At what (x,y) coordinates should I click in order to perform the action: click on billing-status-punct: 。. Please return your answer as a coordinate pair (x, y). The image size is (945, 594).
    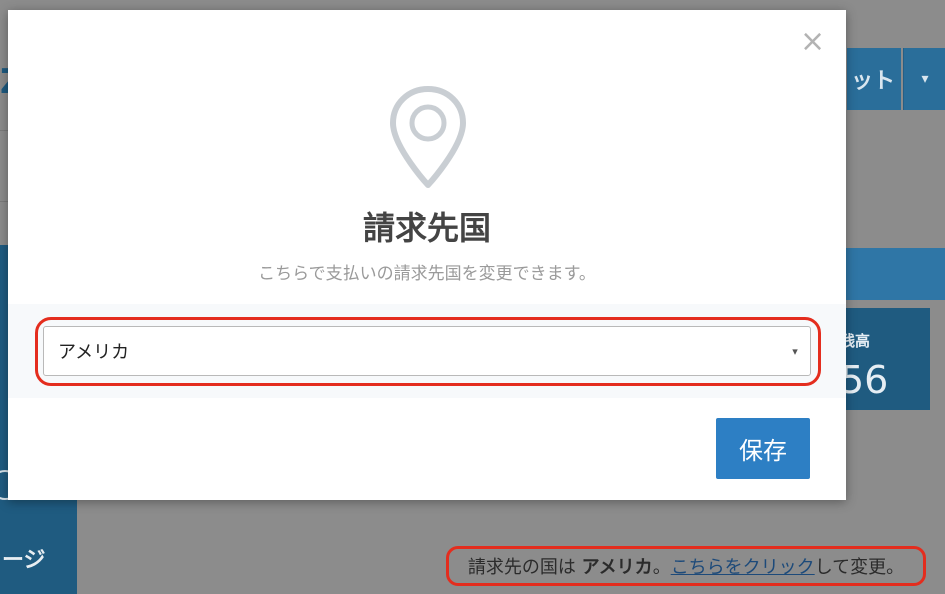
    Looking at the image, I should click on (661, 567).